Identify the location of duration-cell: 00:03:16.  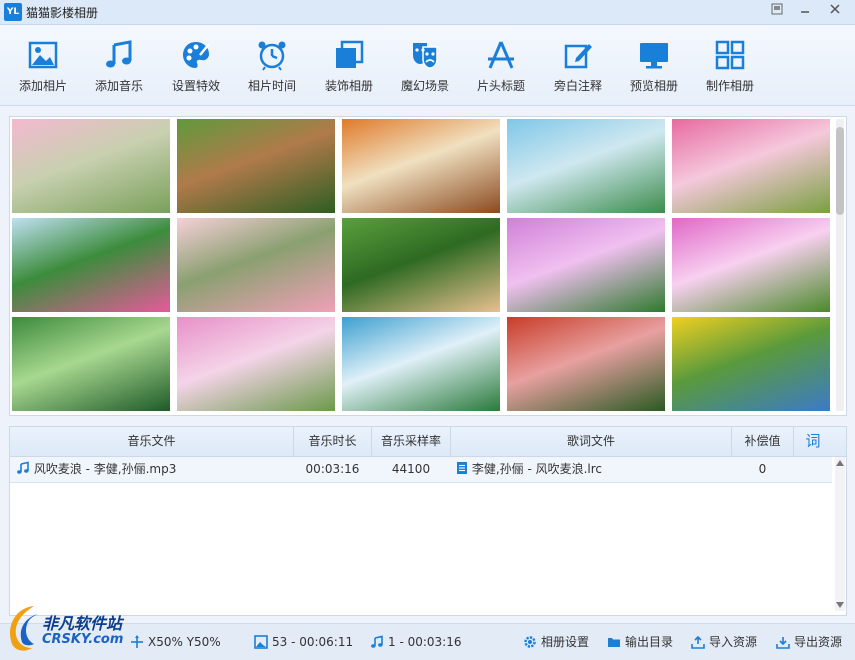
(332, 469).